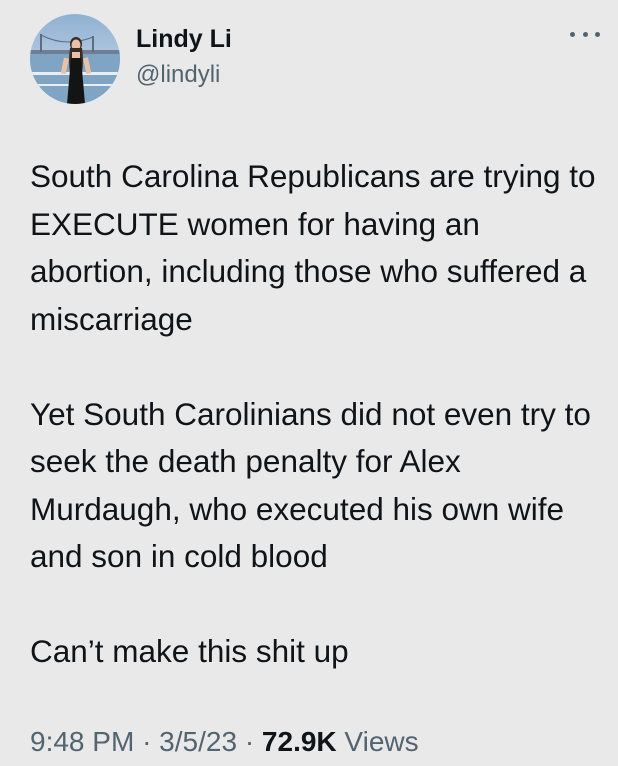 The height and width of the screenshot is (766, 618). Describe the element at coordinates (184, 57) in the screenshot. I see `author-names: Lindy Li @lindyli` at that location.